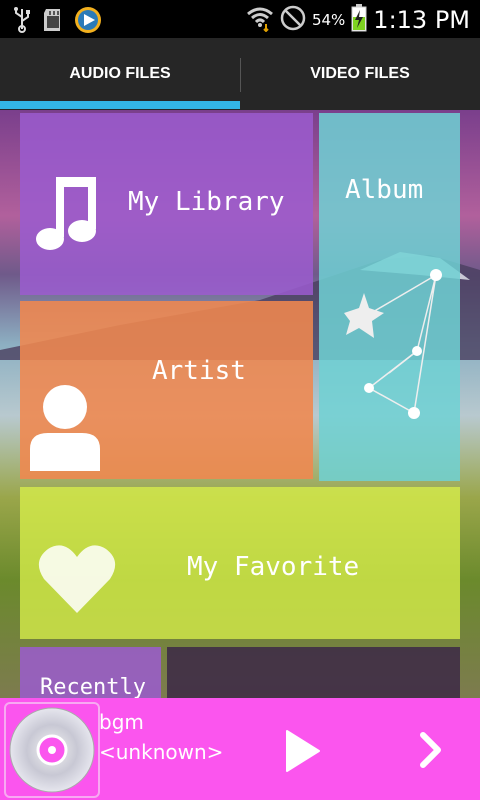 The height and width of the screenshot is (800, 480). I want to click on recently-label: Recently, so click(93, 686).